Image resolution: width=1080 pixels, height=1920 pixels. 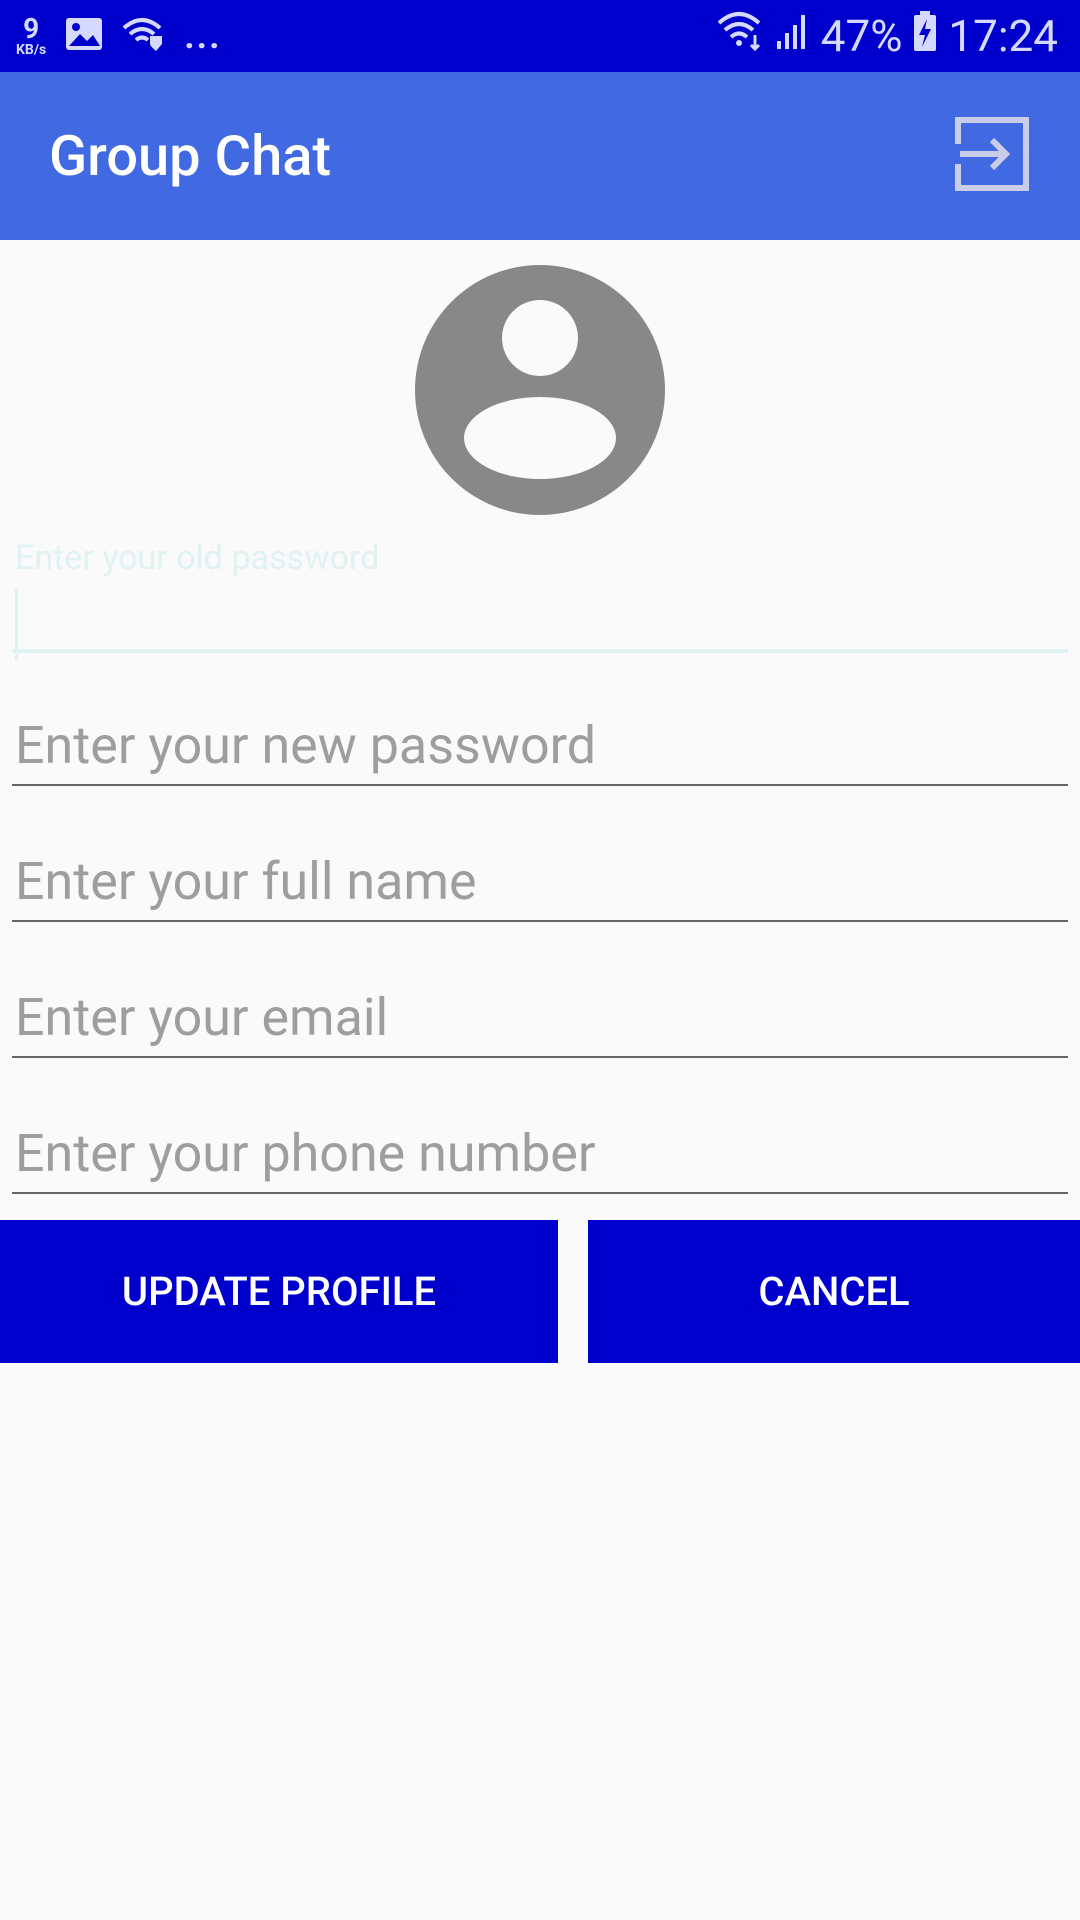 What do you see at coordinates (31, 50) in the screenshot?
I see `network-speed-unit: KB/s` at bounding box center [31, 50].